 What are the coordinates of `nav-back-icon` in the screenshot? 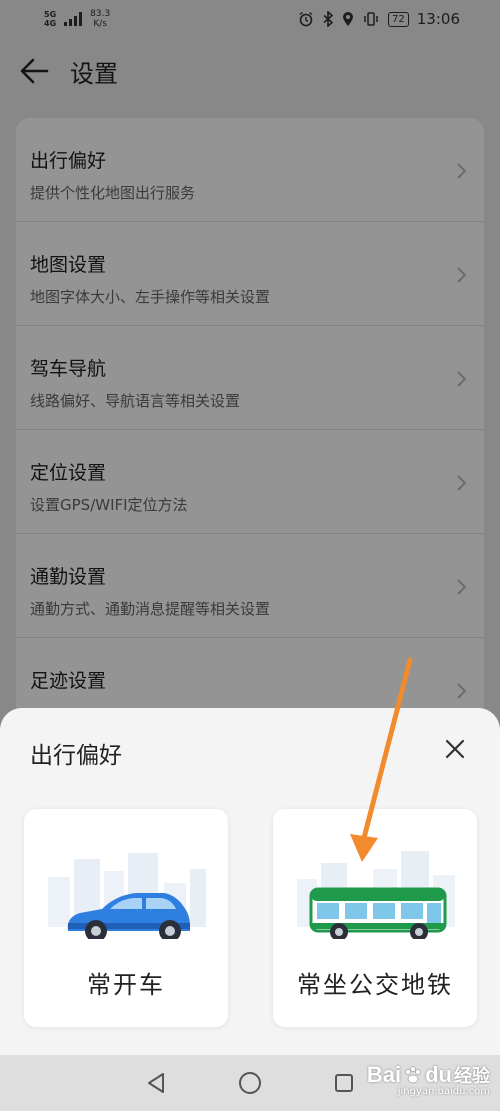 It's located at (156, 1083).